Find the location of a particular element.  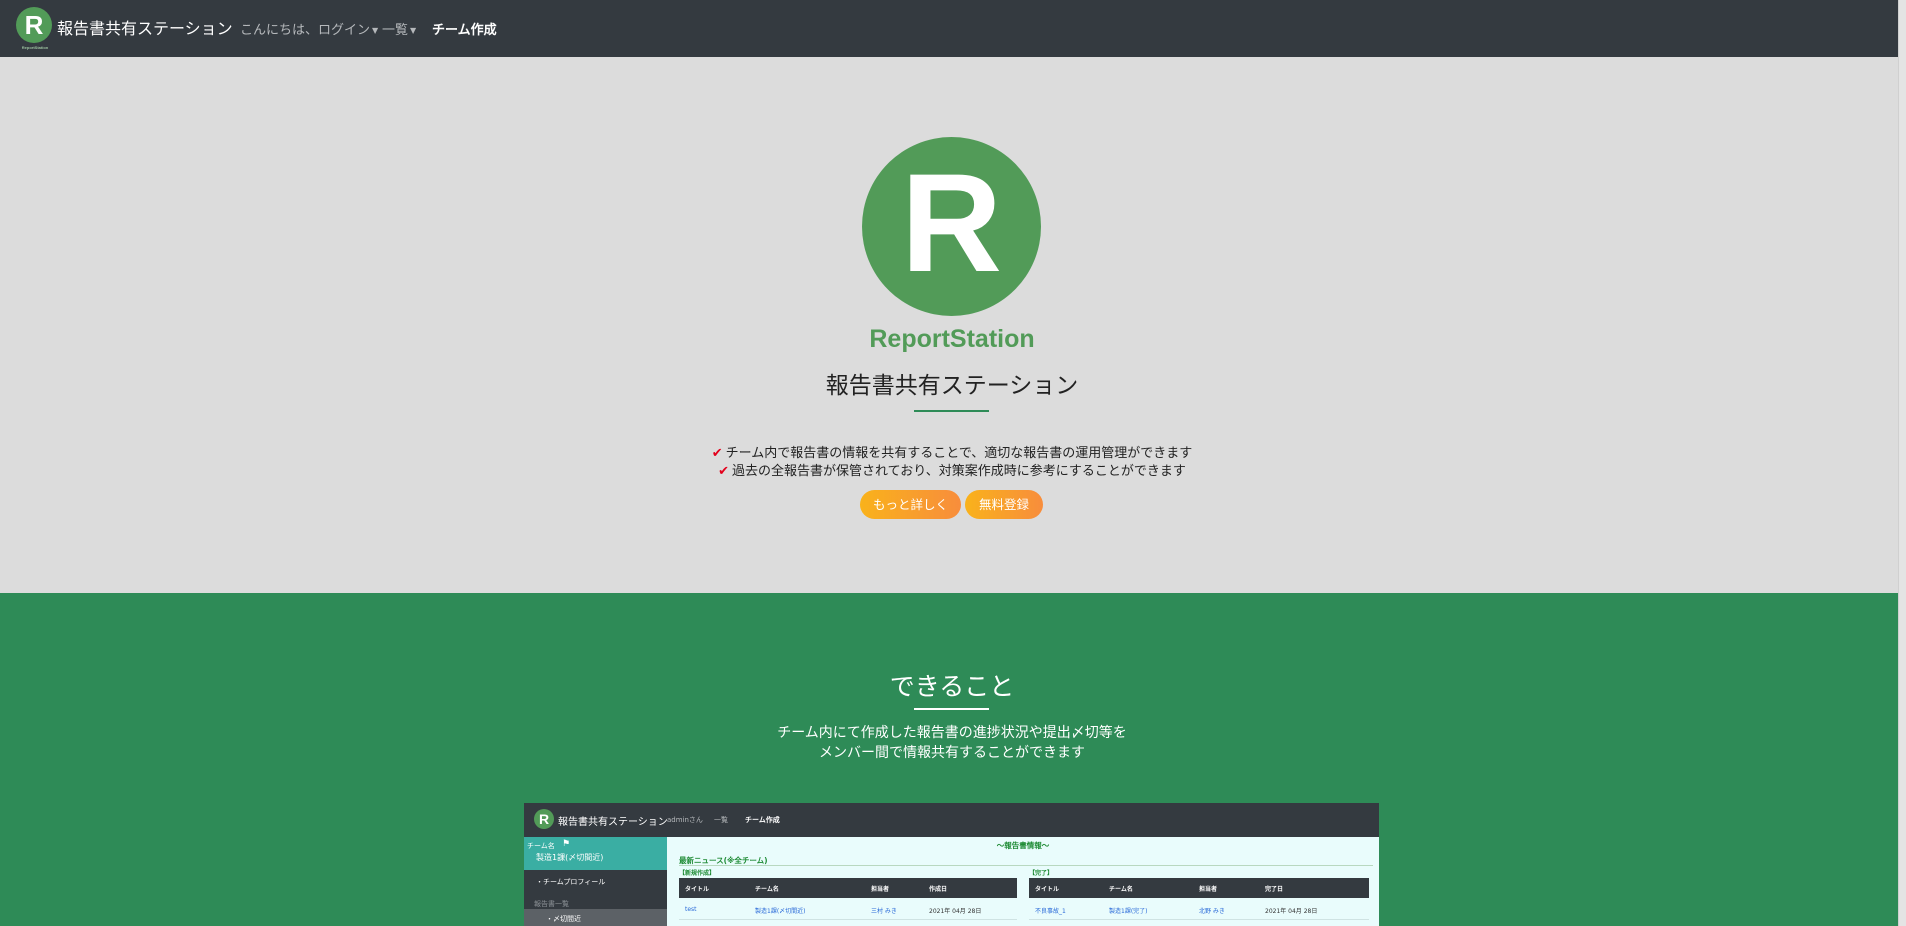

screenshot-sidebar-header: チーム名 ⚑ 製造1課(〆切間近) is located at coordinates (595, 853).